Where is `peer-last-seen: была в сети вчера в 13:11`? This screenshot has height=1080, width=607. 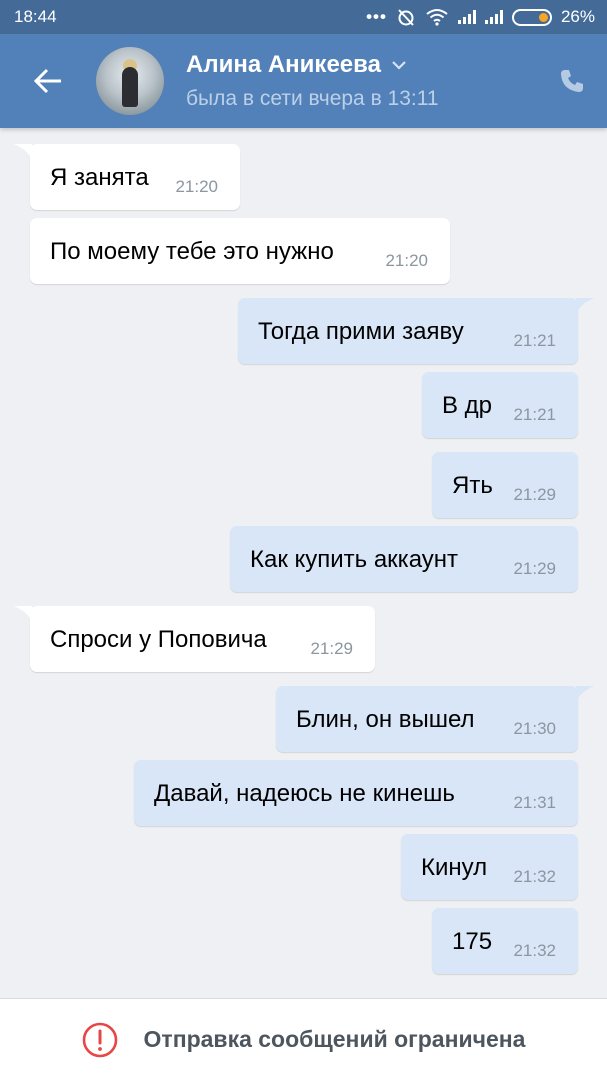 peer-last-seen: была в сети вчера в 13:11 is located at coordinates (312, 98).